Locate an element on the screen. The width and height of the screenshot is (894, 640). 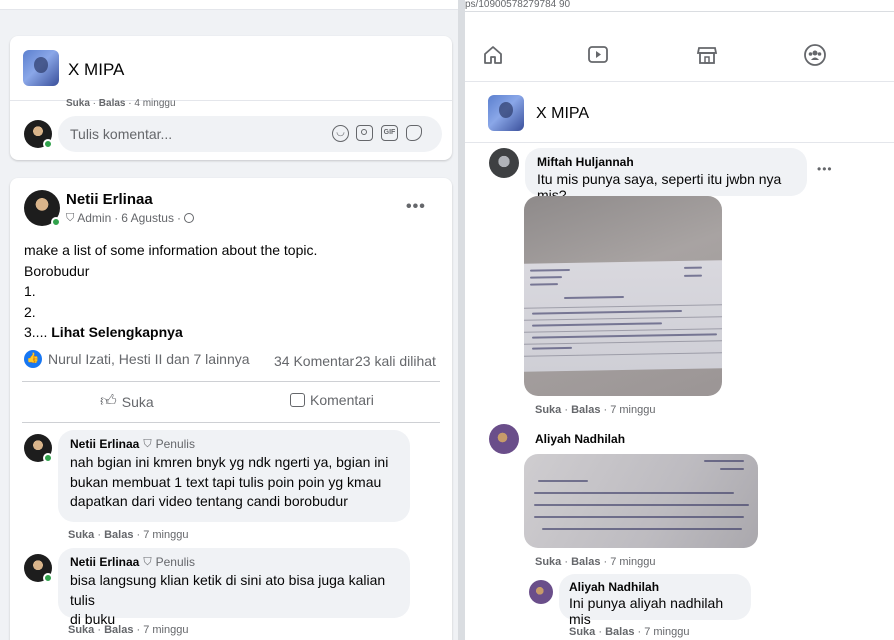
home-icon is located at coordinates (493, 55).